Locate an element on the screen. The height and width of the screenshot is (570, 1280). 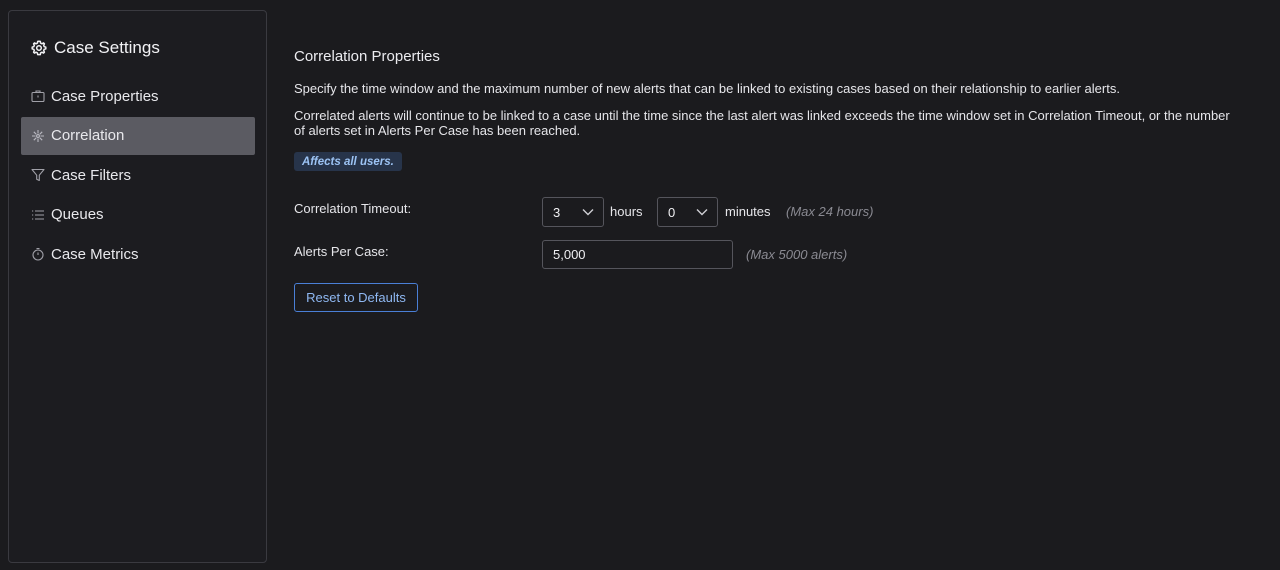
gear-icon is located at coordinates (39, 48).